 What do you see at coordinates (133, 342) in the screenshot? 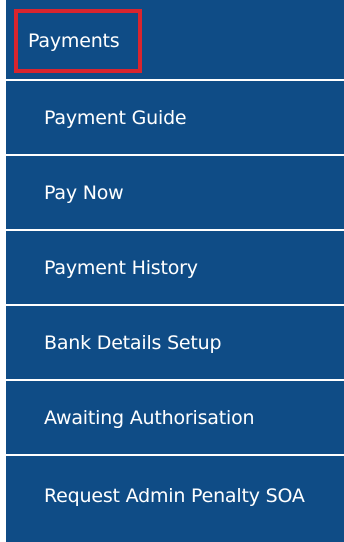
I see `menu-item-label: Bank Details Setup` at bounding box center [133, 342].